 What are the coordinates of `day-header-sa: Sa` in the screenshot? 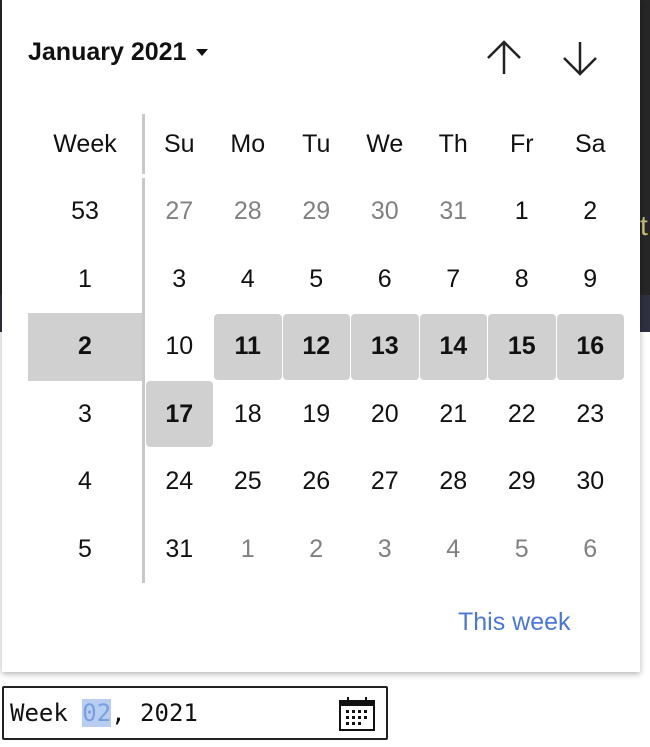 It's located at (590, 143).